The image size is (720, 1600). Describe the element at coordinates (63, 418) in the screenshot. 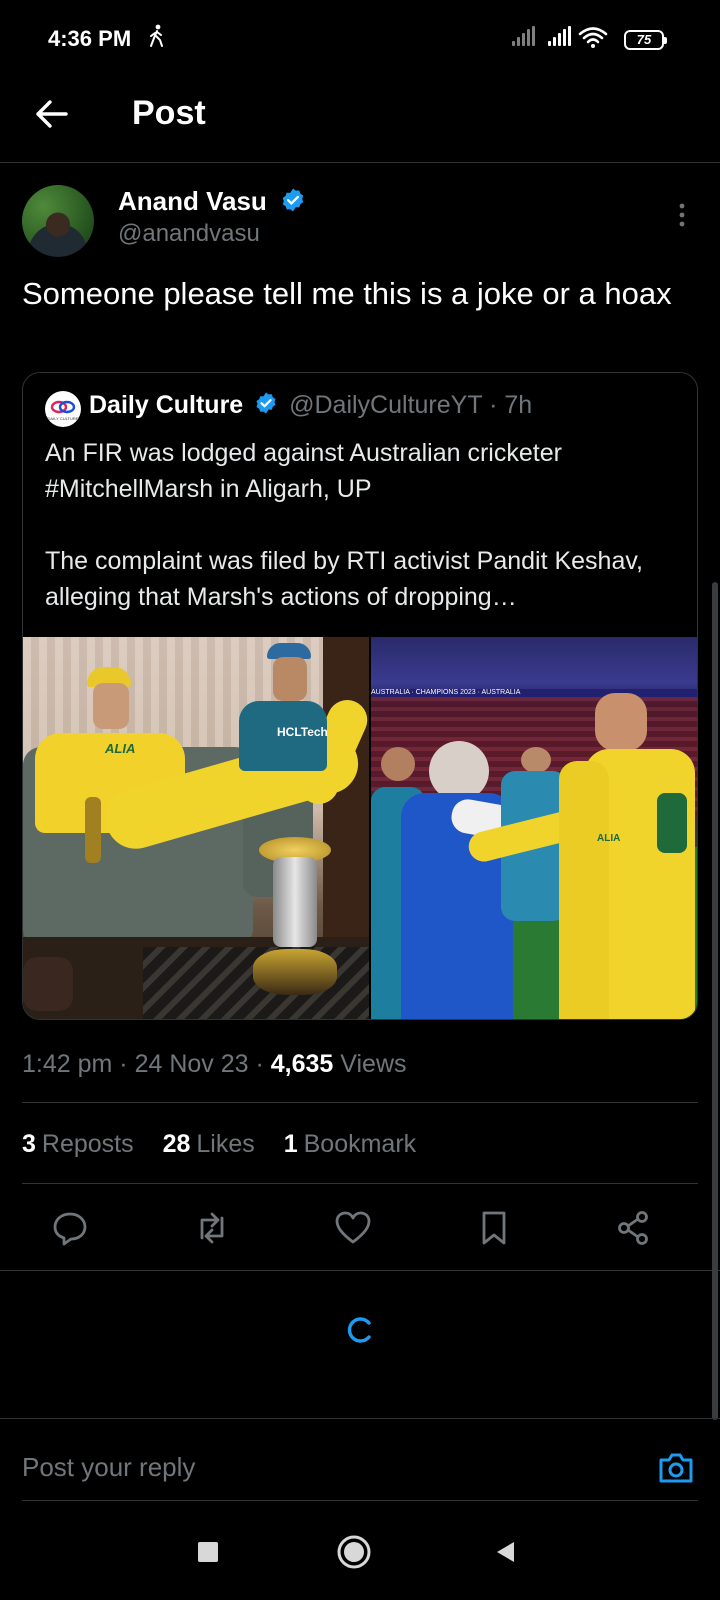

I see `svg-text: DAILY CULTURE` at that location.